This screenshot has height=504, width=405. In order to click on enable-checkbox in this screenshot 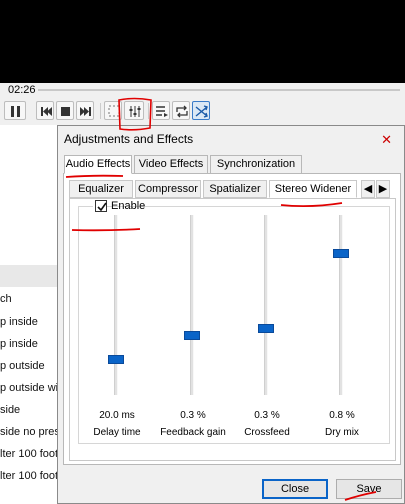, I will do `click(101, 206)`.